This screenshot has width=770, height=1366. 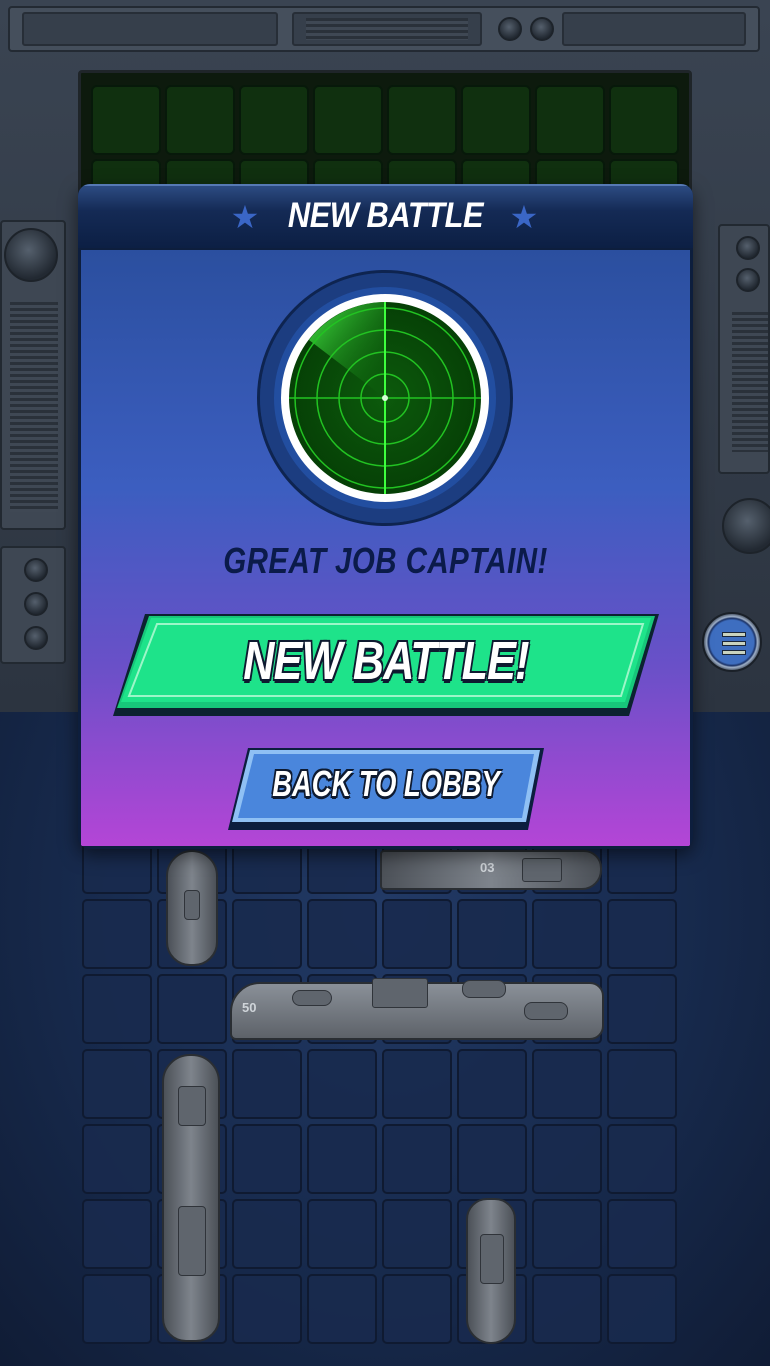 What do you see at coordinates (192, 1241) in the screenshot?
I see `battleship-turrets` at bounding box center [192, 1241].